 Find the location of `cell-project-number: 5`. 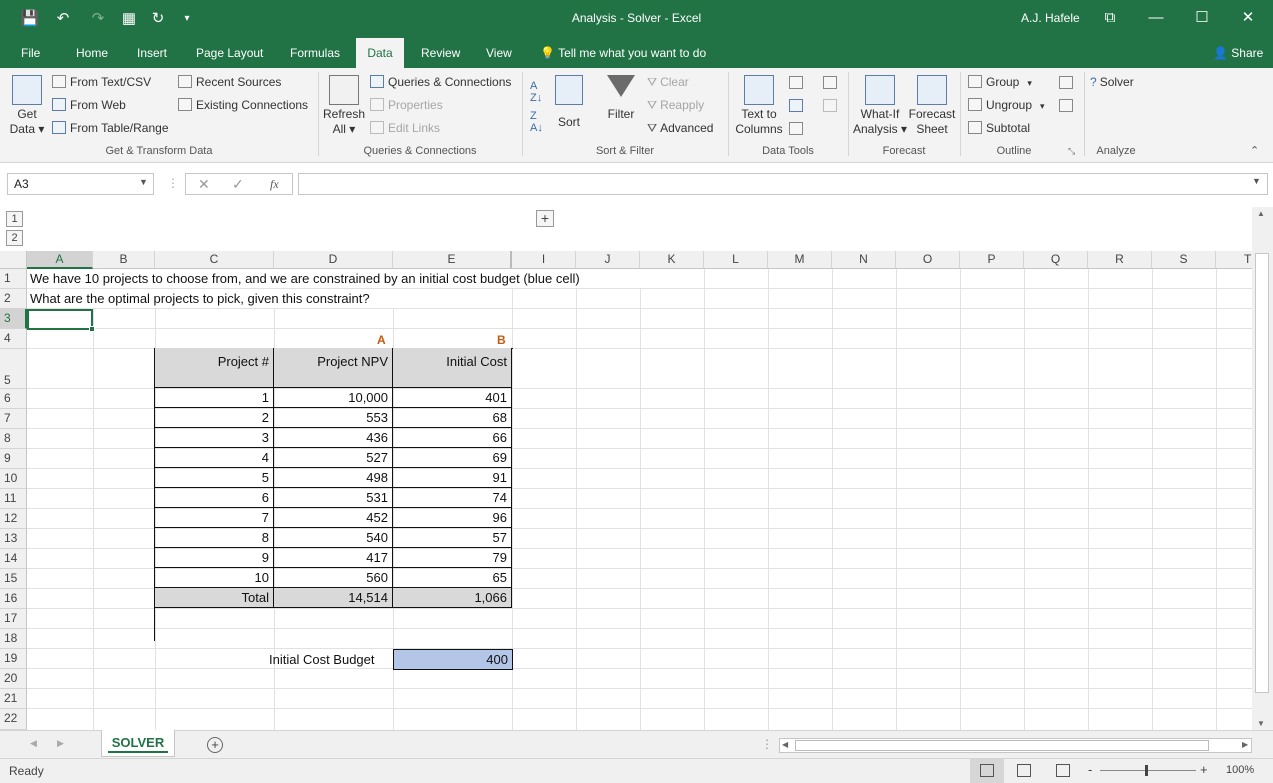

cell-project-number: 5 is located at coordinates (214, 478).